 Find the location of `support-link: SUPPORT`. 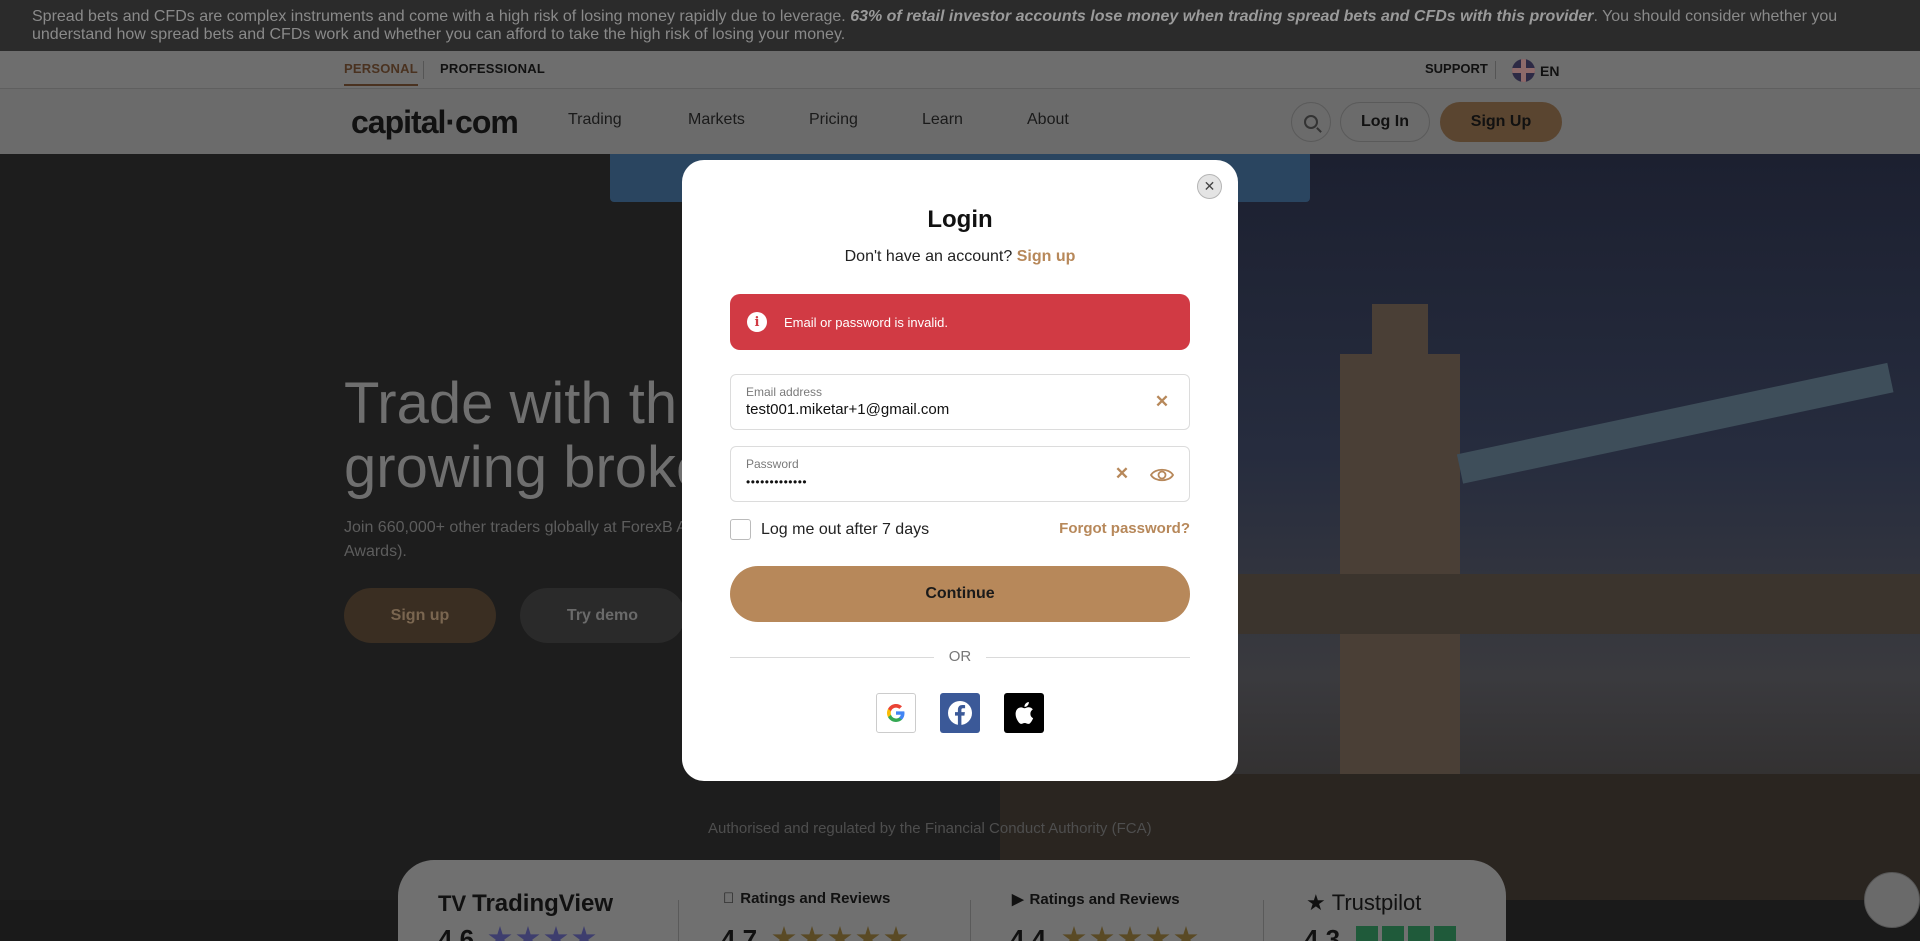

support-link: SUPPORT is located at coordinates (1456, 68).